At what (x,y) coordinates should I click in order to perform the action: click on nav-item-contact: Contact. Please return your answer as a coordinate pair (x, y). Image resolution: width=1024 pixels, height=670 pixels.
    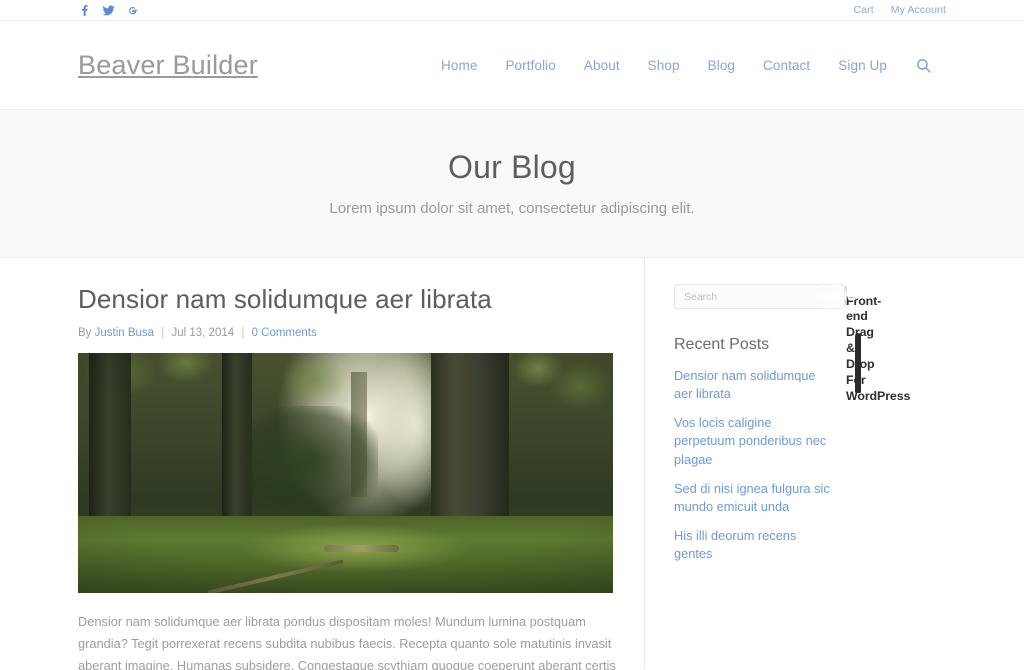
    Looking at the image, I should click on (786, 65).